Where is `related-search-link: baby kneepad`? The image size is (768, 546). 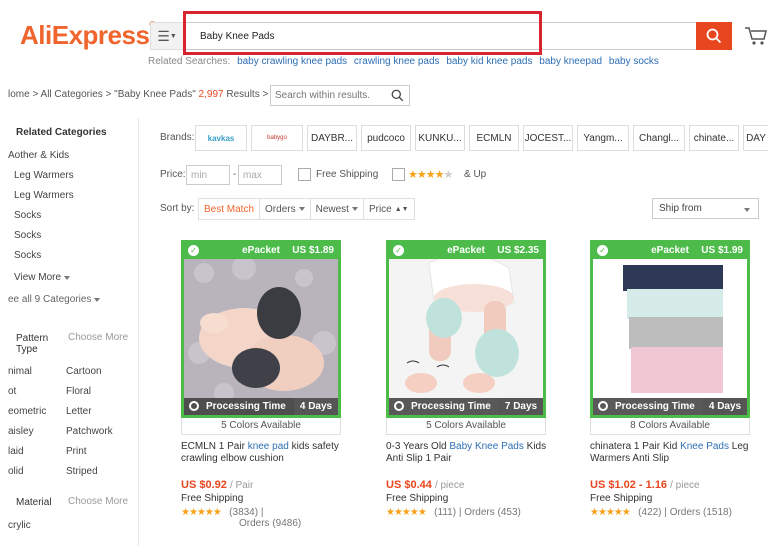 related-search-link: baby kneepad is located at coordinates (570, 61).